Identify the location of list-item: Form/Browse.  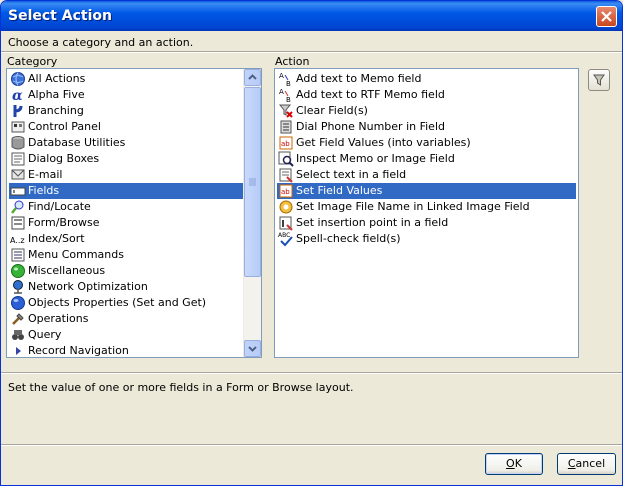
(134, 223).